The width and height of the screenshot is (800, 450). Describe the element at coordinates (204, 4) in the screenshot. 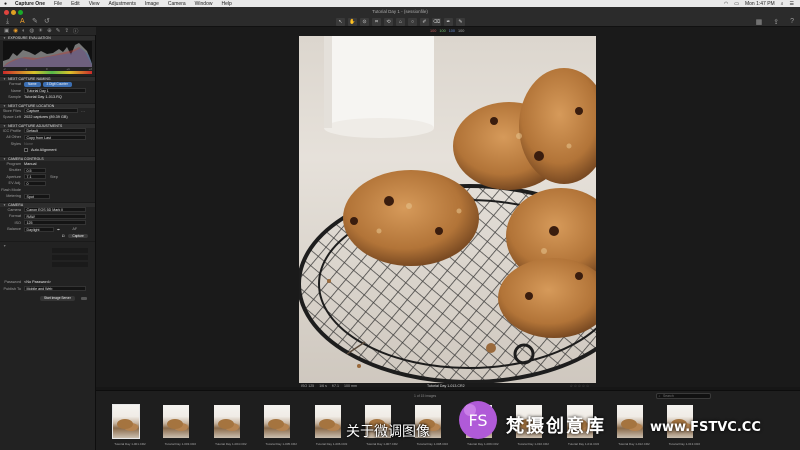

I see `menu-window: Window` at that location.